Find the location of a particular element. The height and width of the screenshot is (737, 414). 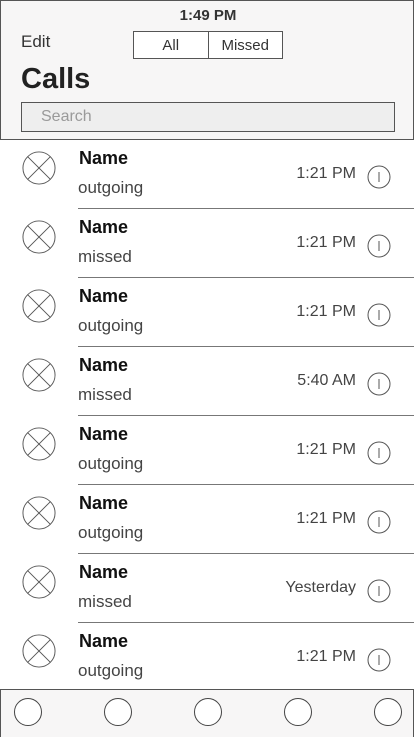

call-row: Name missed 1:21 PM is located at coordinates (207, 243).